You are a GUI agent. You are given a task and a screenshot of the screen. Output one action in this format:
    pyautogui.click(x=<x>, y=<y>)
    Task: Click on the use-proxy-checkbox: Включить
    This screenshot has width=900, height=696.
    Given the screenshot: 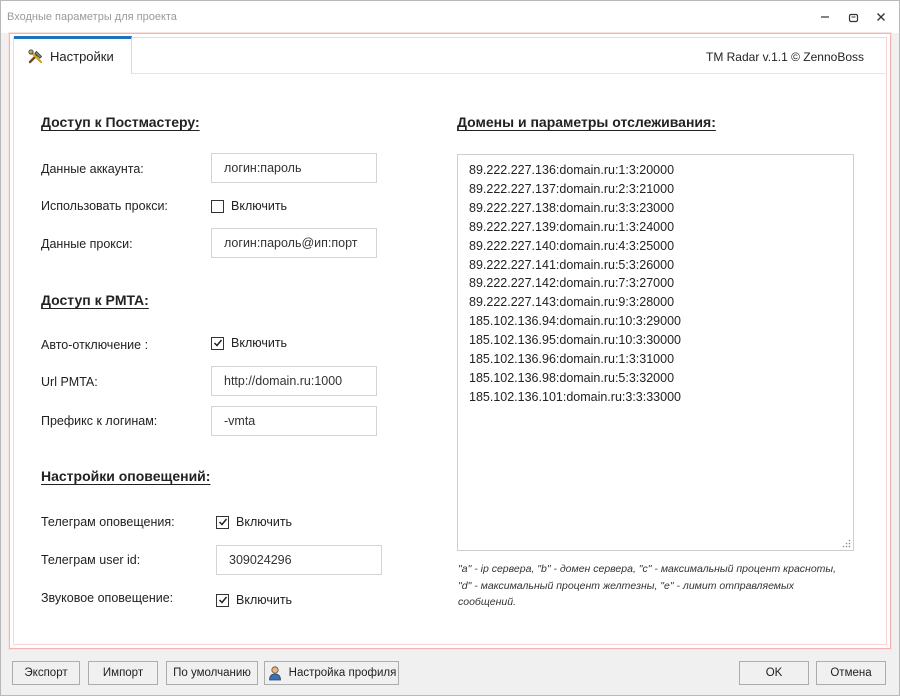 What is the action you would take?
    pyautogui.click(x=249, y=206)
    